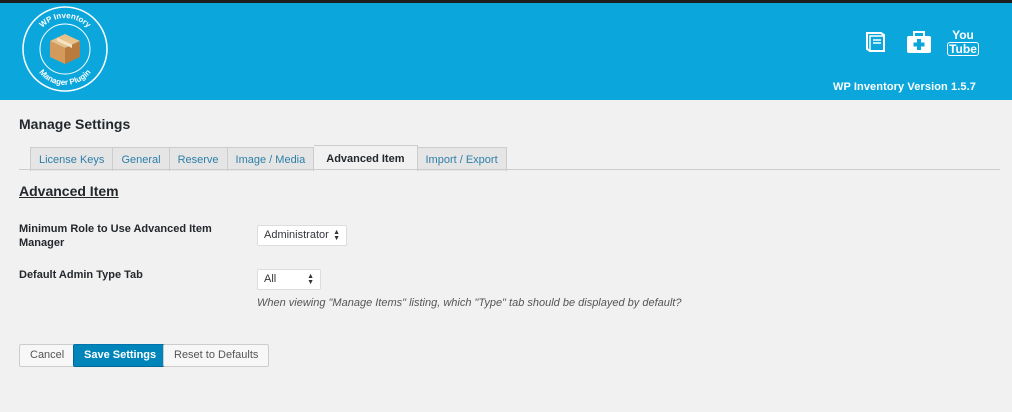 The width and height of the screenshot is (1012, 412). Describe the element at coordinates (963, 48) in the screenshot. I see `youtube-label-bottom: Tube` at that location.